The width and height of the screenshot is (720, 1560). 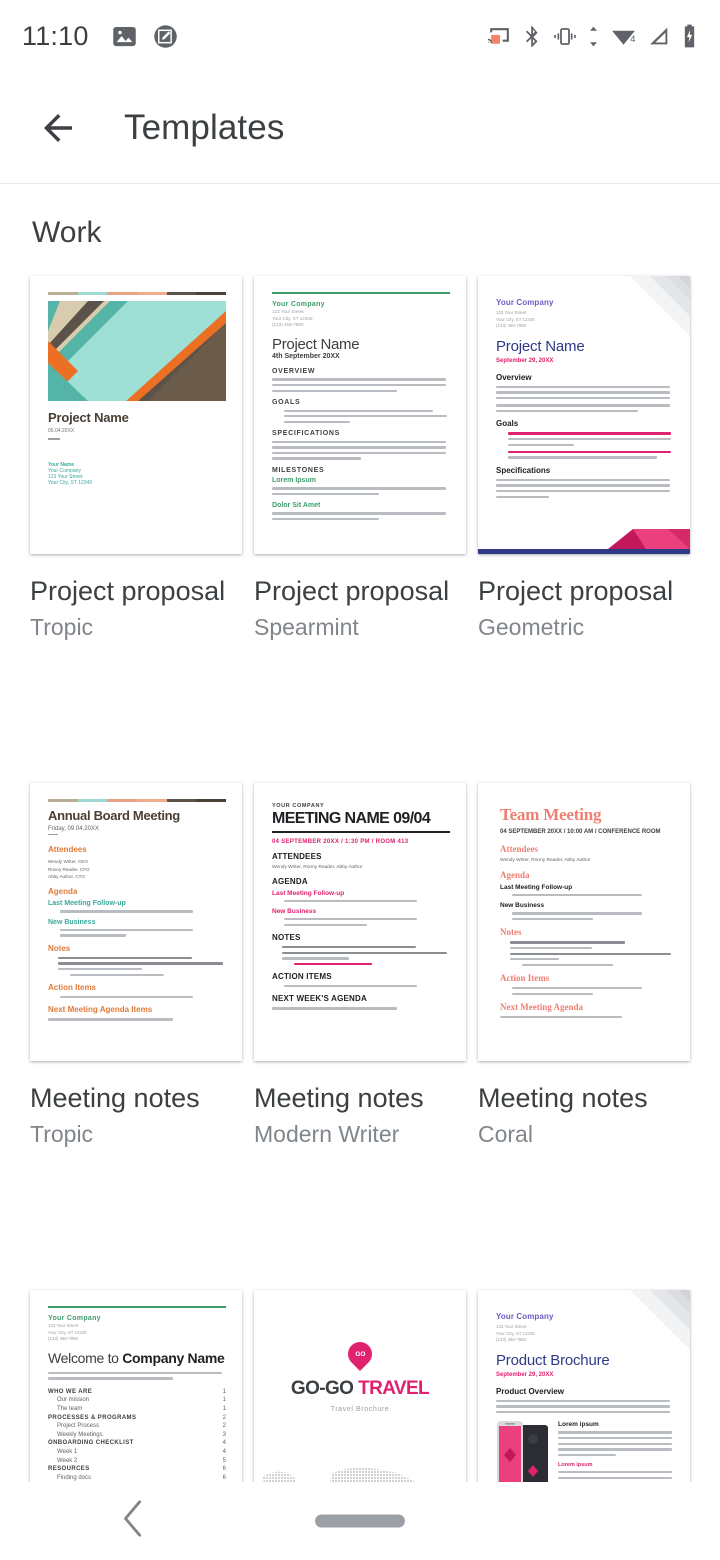 What do you see at coordinates (204, 127) in the screenshot?
I see `page-title: Templates` at bounding box center [204, 127].